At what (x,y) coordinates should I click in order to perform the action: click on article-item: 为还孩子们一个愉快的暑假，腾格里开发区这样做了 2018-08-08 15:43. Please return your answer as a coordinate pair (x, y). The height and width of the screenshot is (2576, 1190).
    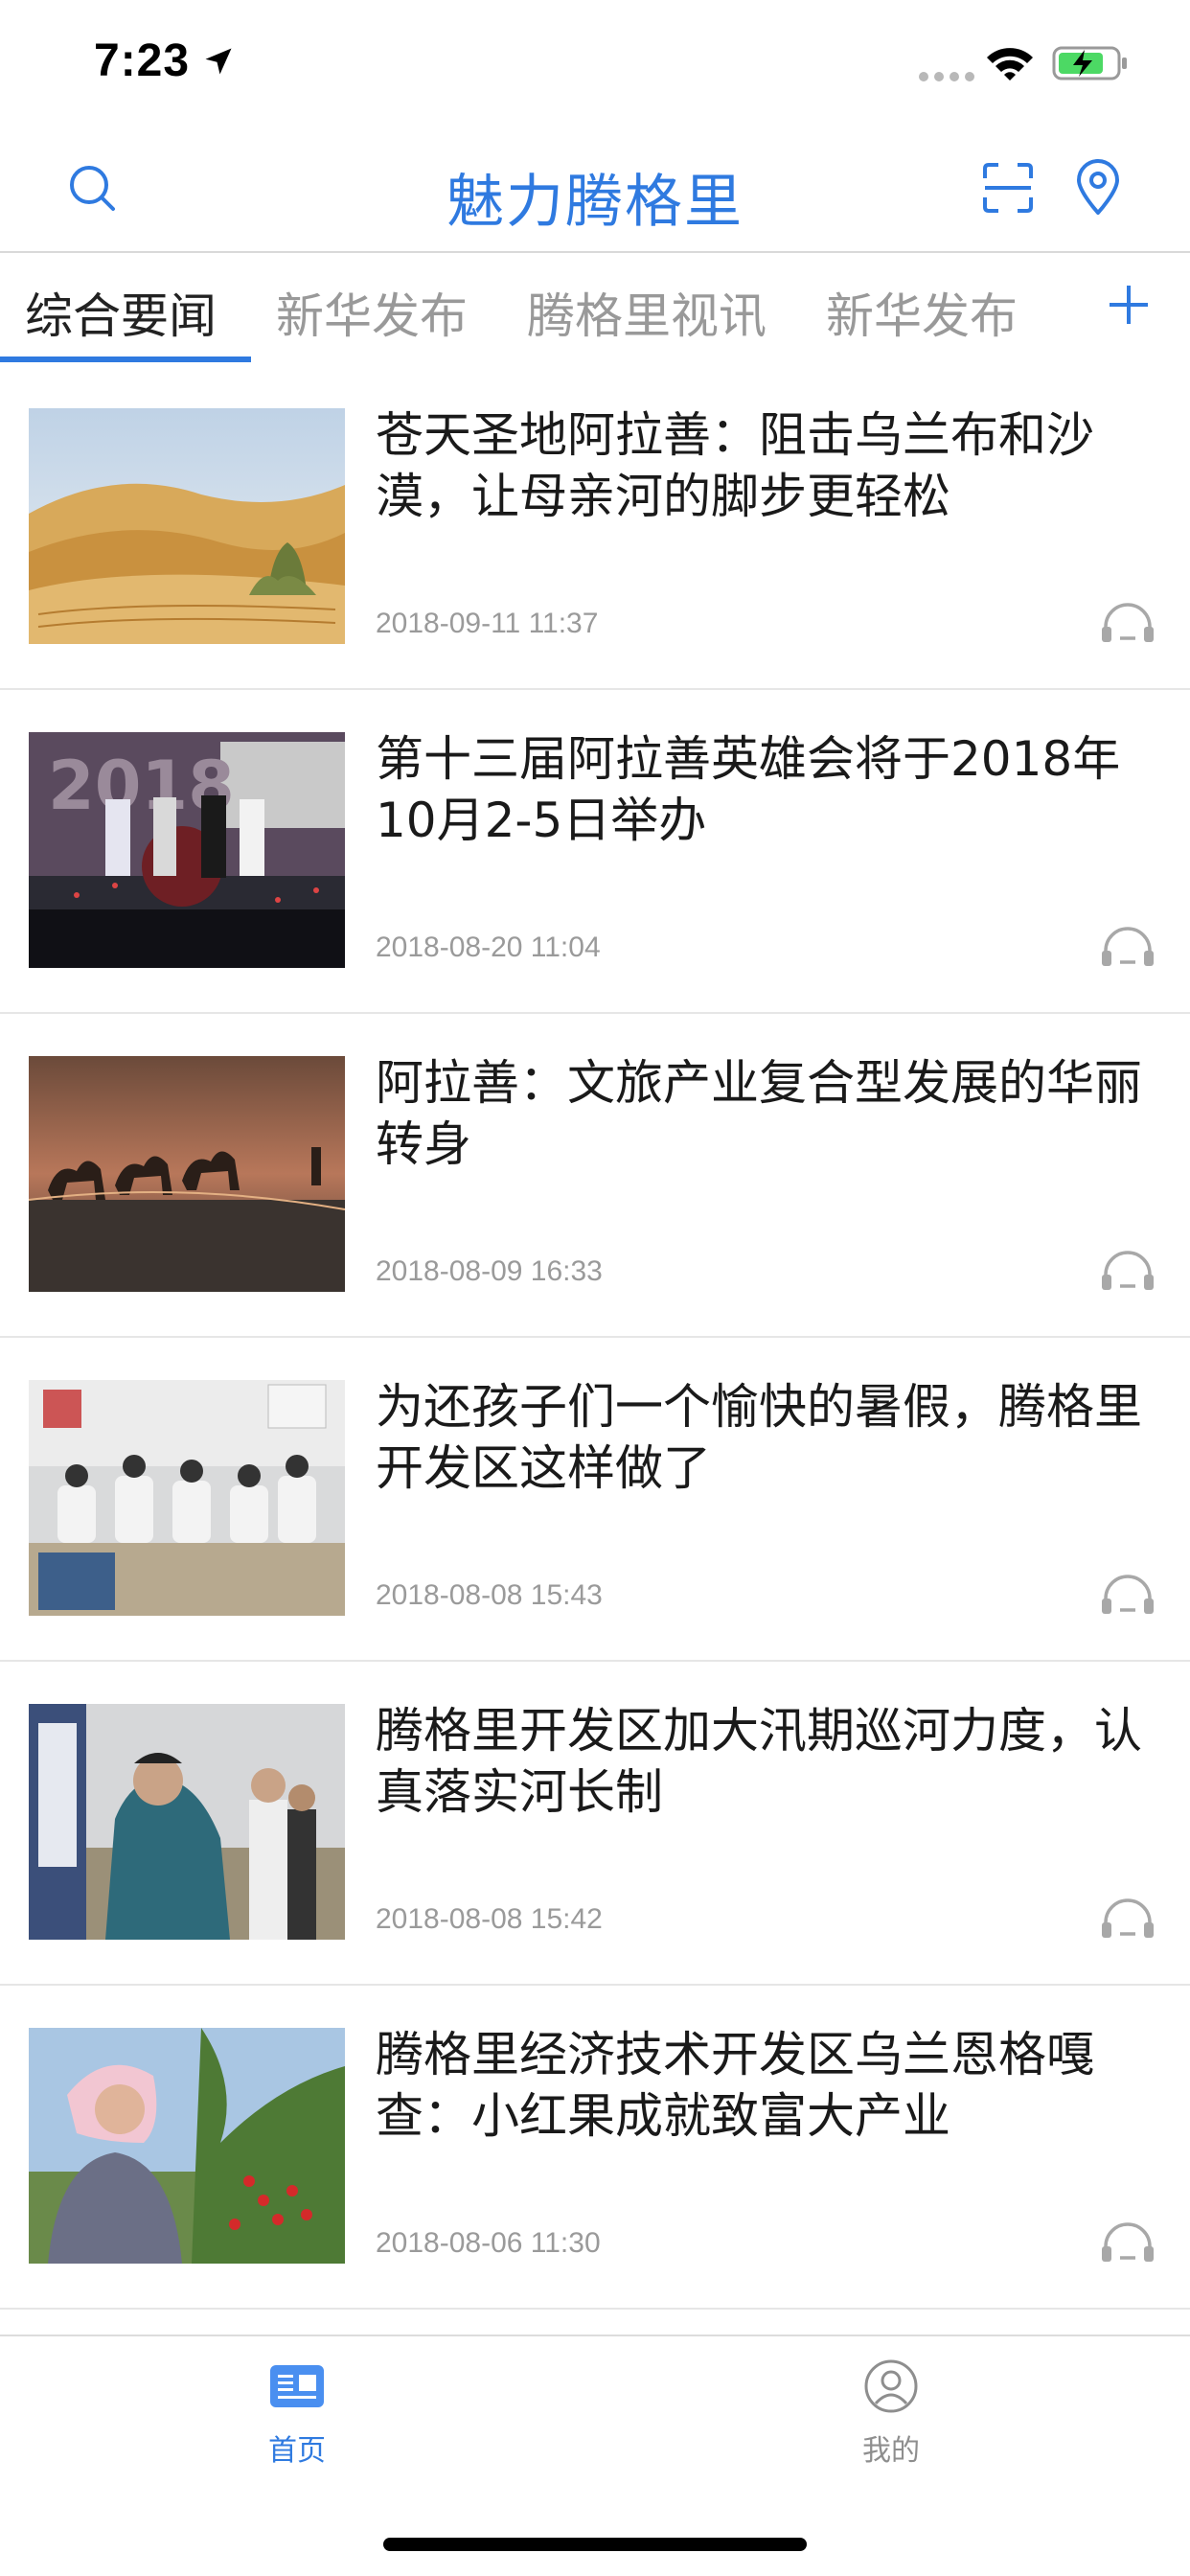
    Looking at the image, I should click on (595, 1500).